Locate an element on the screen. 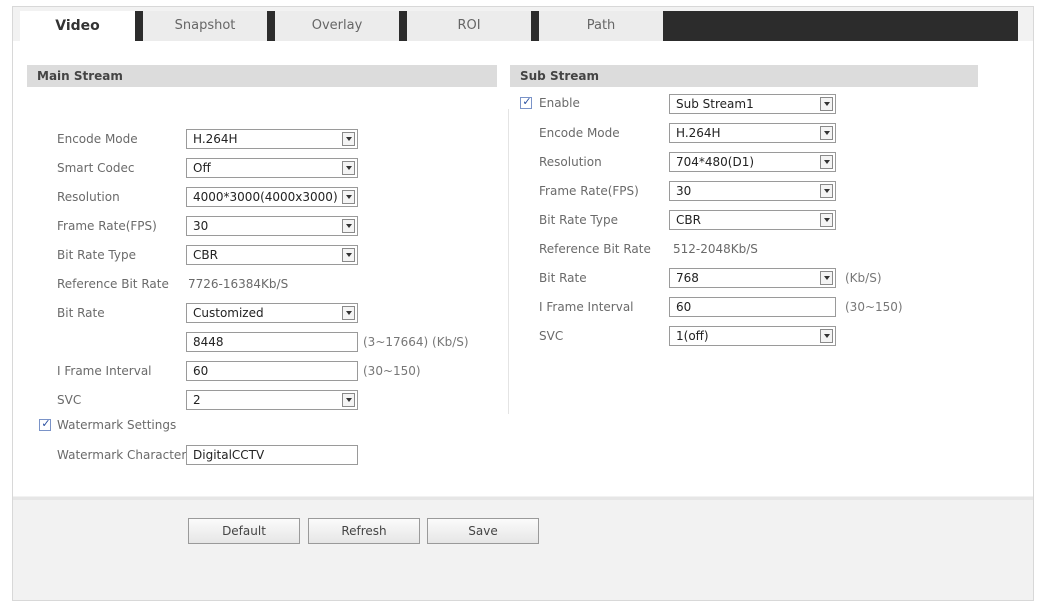 This screenshot has height=607, width=1042. main-bit-rate-hint: (3~17664) (Kb/S) is located at coordinates (416, 342).